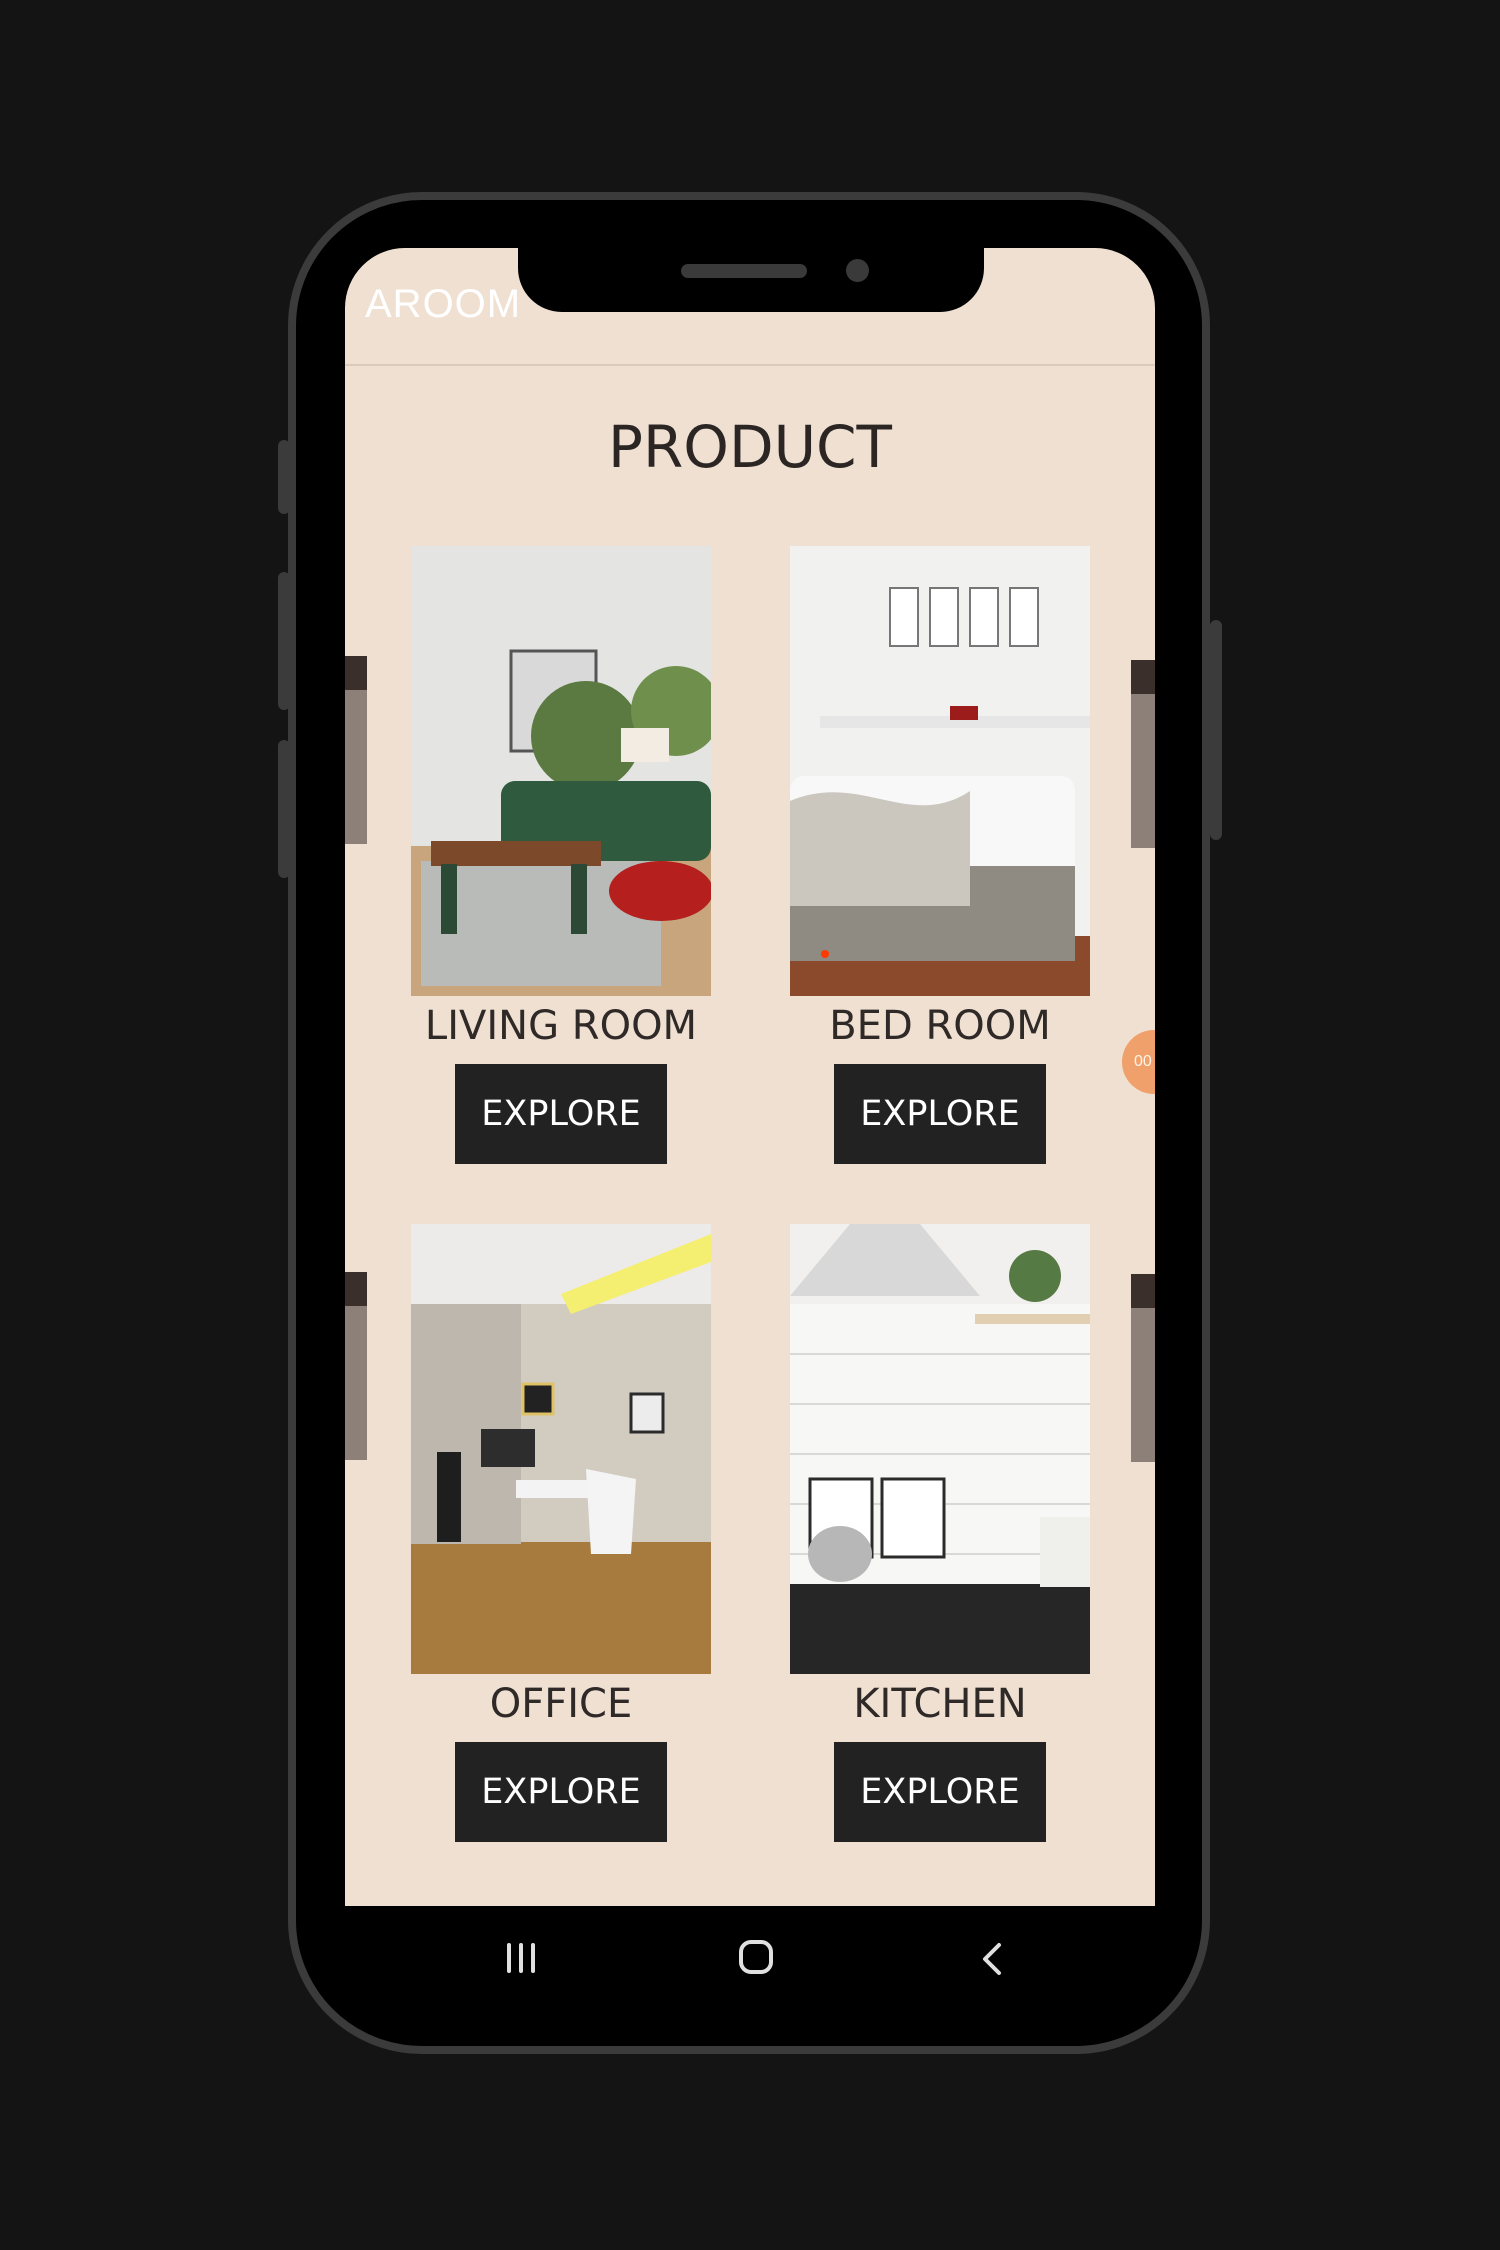  Describe the element at coordinates (515, 1958) in the screenshot. I see `recent-apps-icon` at that location.